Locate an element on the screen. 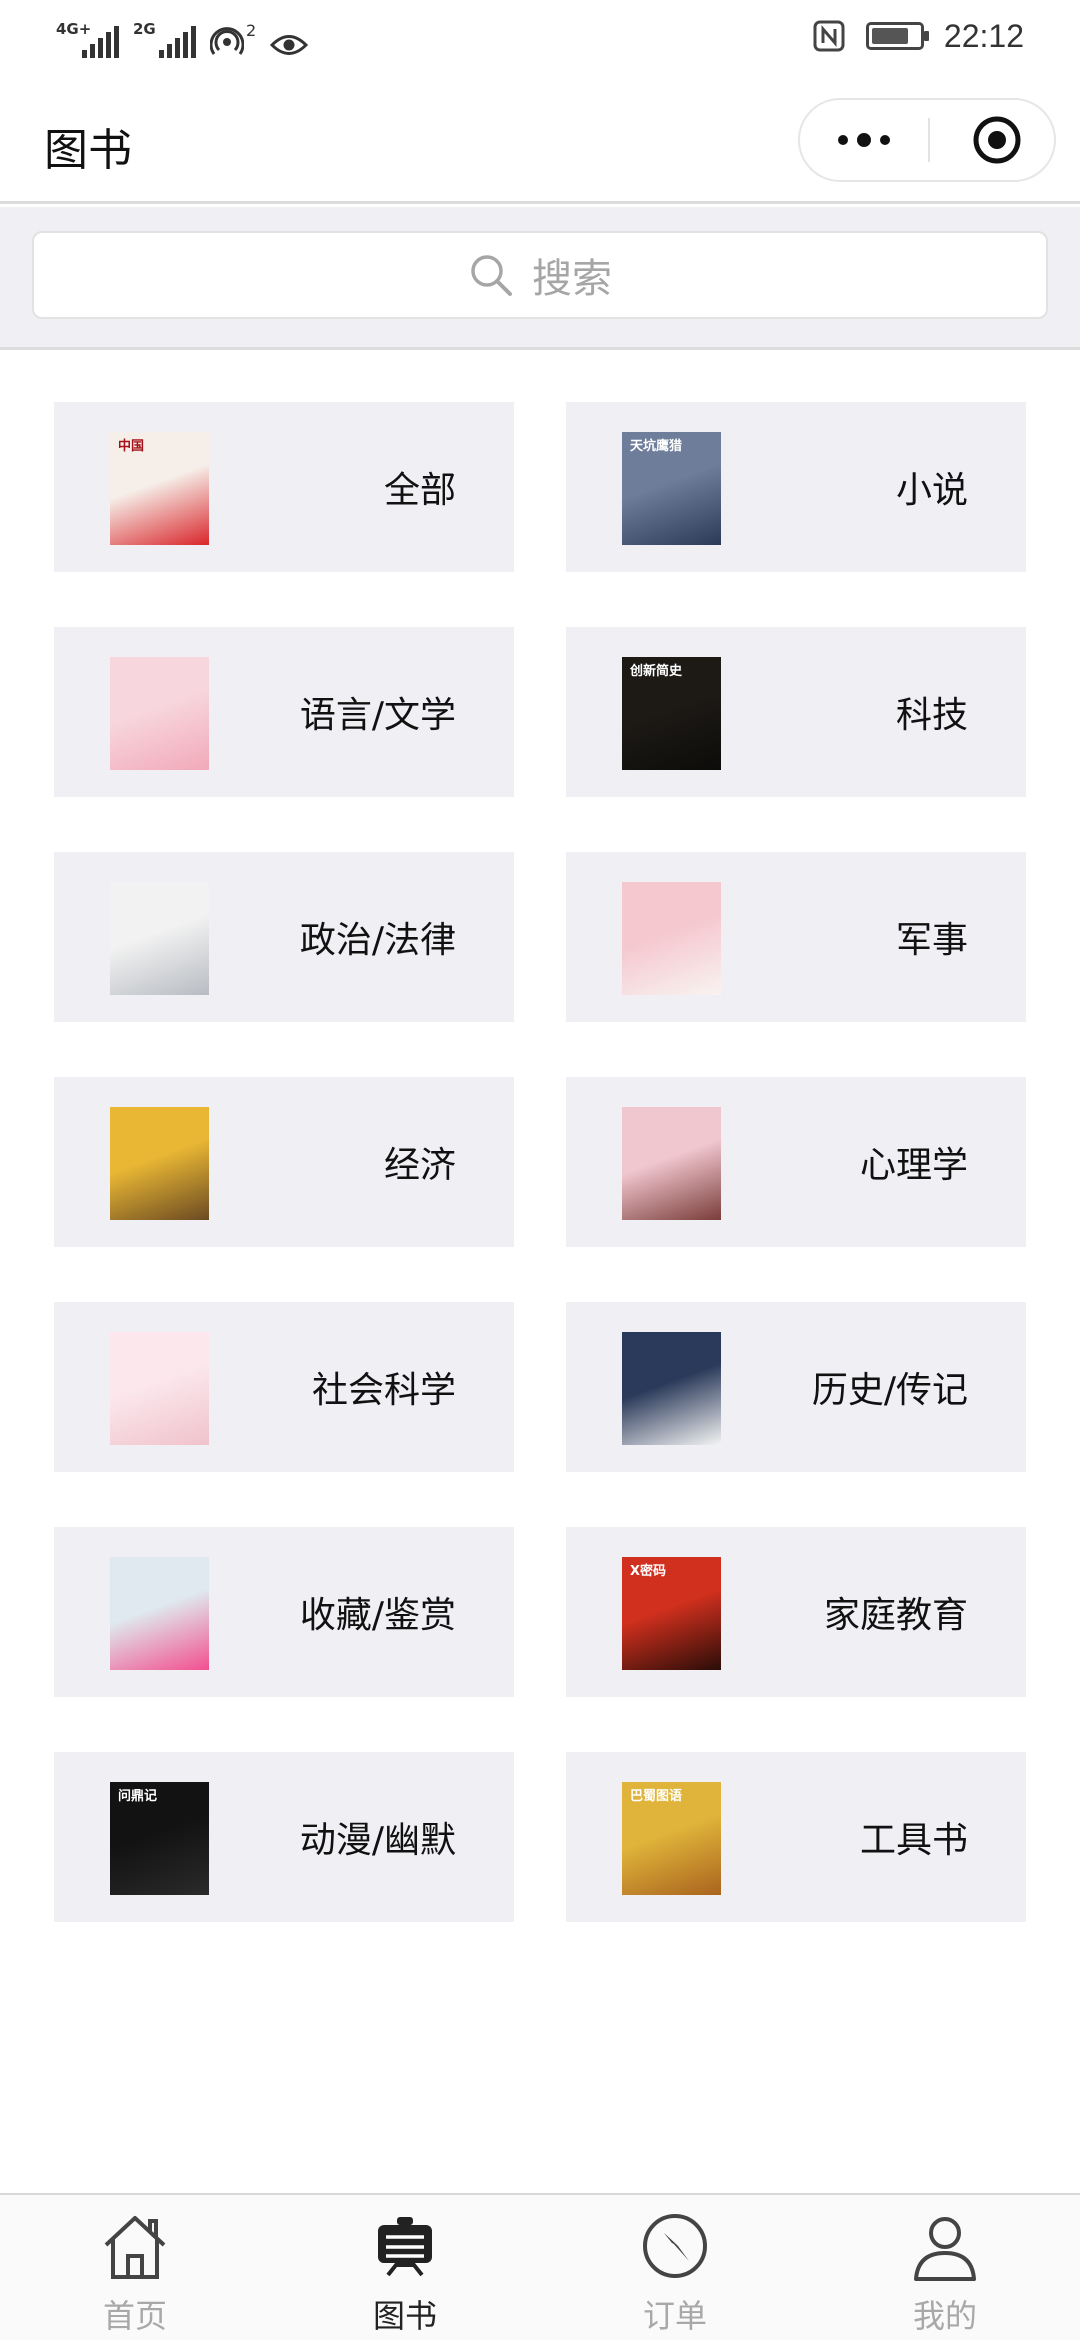  tab-home: 首页 is located at coordinates (135, 2267).